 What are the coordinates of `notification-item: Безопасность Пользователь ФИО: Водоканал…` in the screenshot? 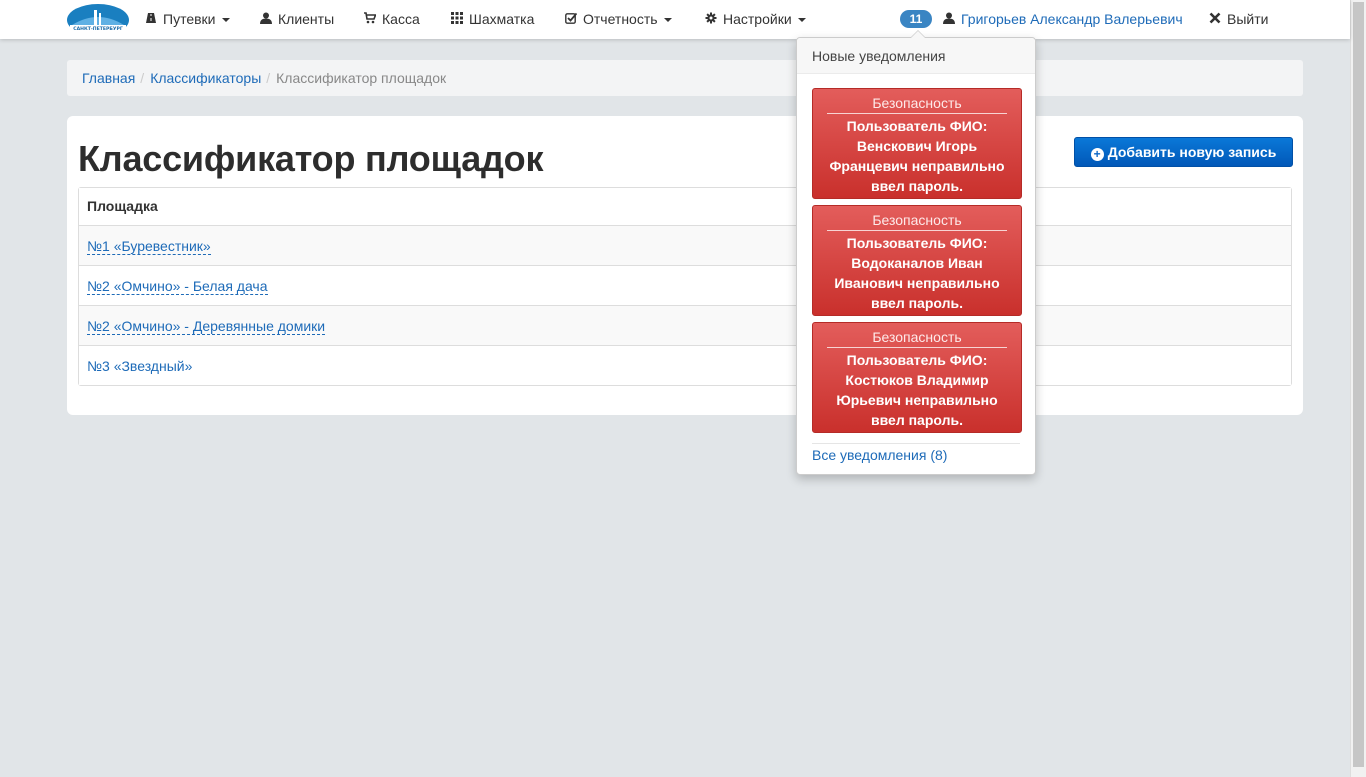 It's located at (917, 260).